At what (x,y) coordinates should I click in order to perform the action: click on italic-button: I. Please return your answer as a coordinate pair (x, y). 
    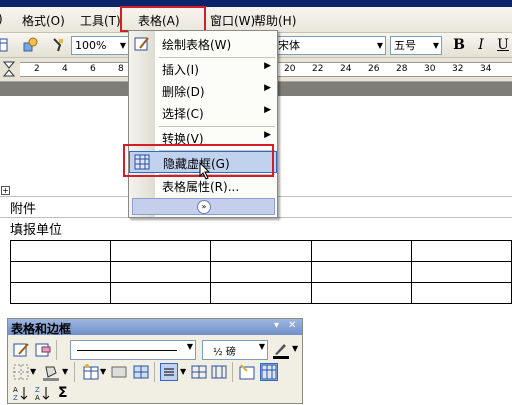
    Looking at the image, I should click on (481, 45).